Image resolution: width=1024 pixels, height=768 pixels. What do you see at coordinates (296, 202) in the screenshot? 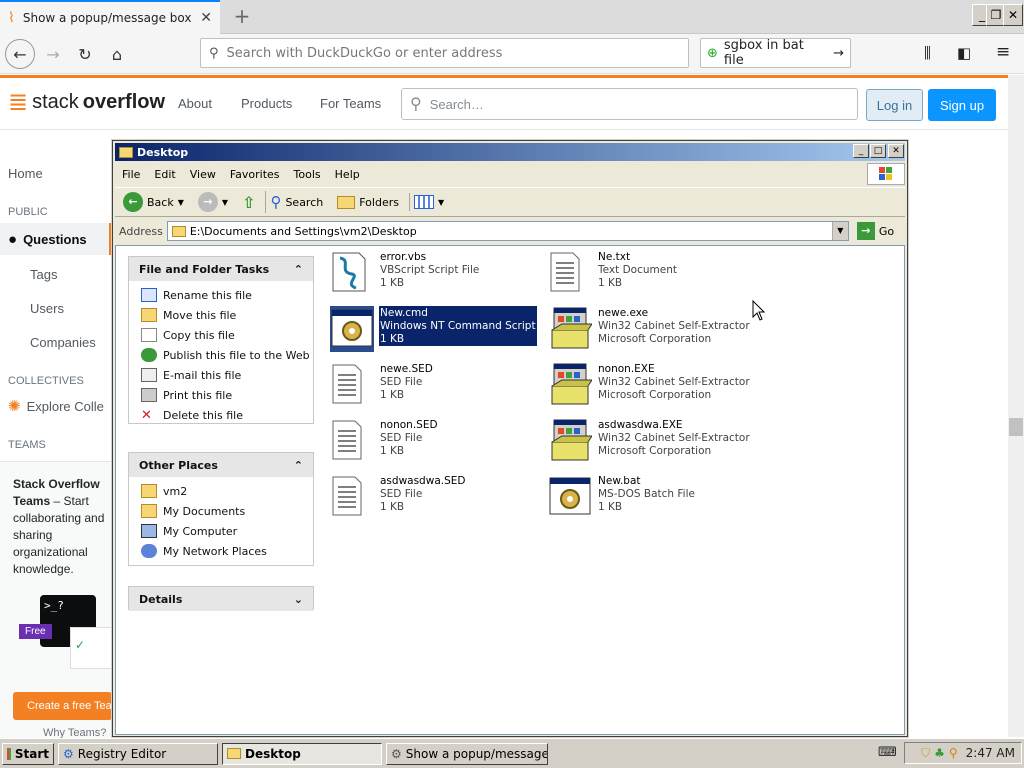
I see `search-button: ⚲ Search` at bounding box center [296, 202].